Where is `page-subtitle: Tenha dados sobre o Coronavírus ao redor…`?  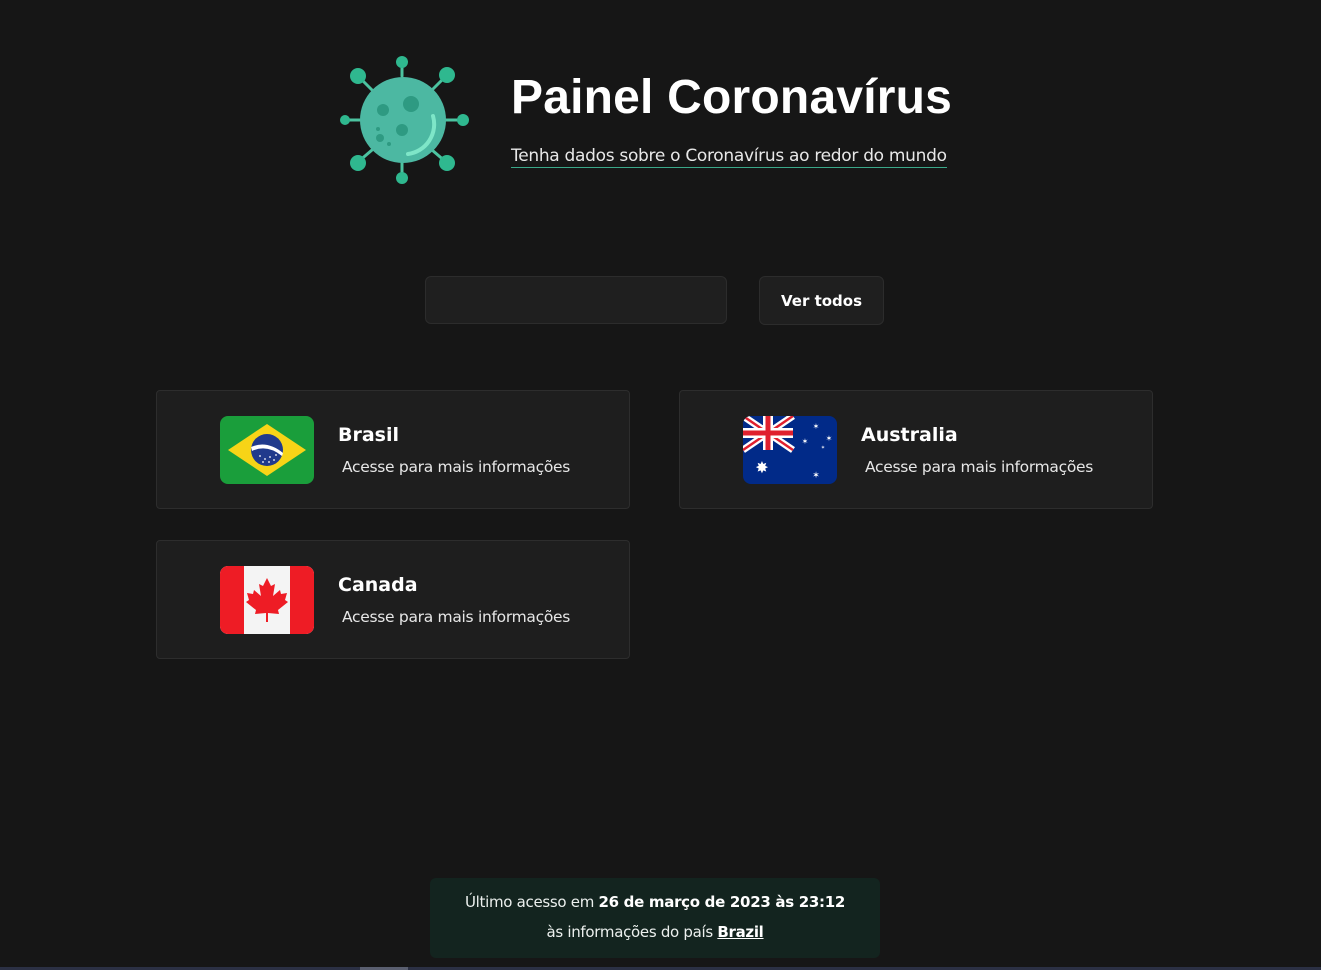 page-subtitle: Tenha dados sobre o Coronavírus ao redor… is located at coordinates (729, 157).